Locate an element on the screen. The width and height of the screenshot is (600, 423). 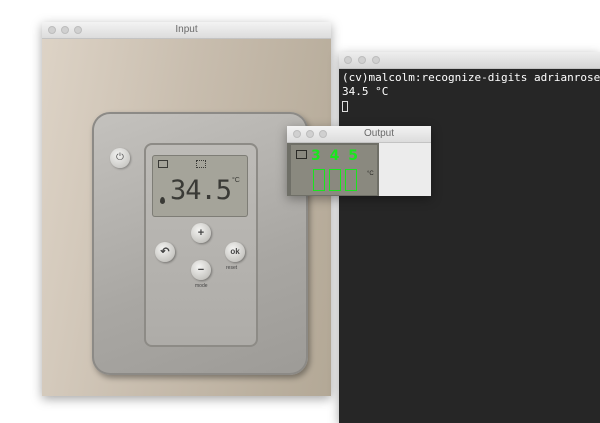
mode-icon is located at coordinates (201, 164).